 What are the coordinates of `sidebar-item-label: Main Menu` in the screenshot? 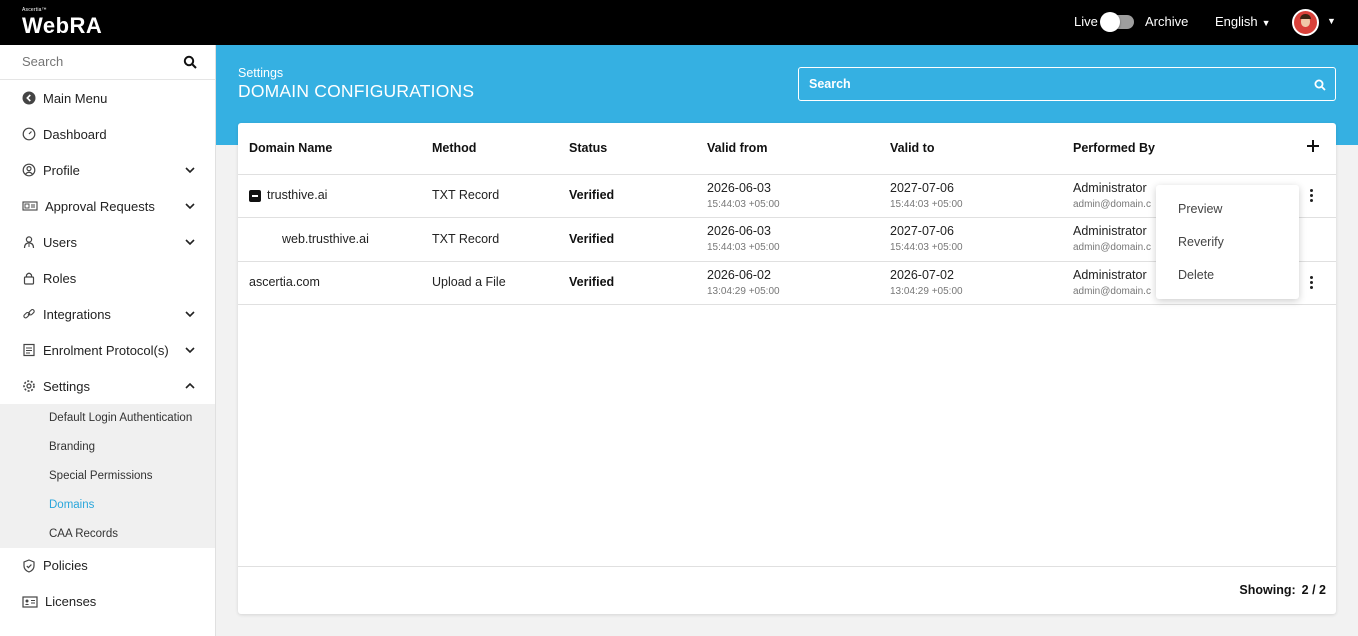 It's located at (75, 98).